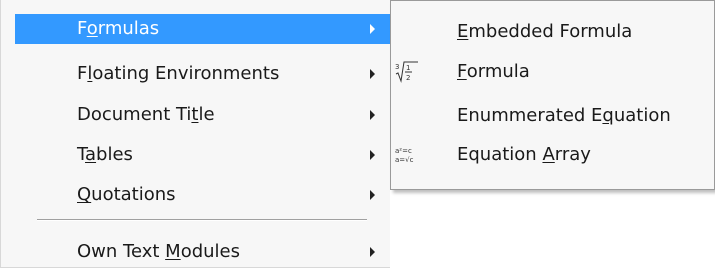  I want to click on menu-item-quotations: Quotations, so click(203, 195).